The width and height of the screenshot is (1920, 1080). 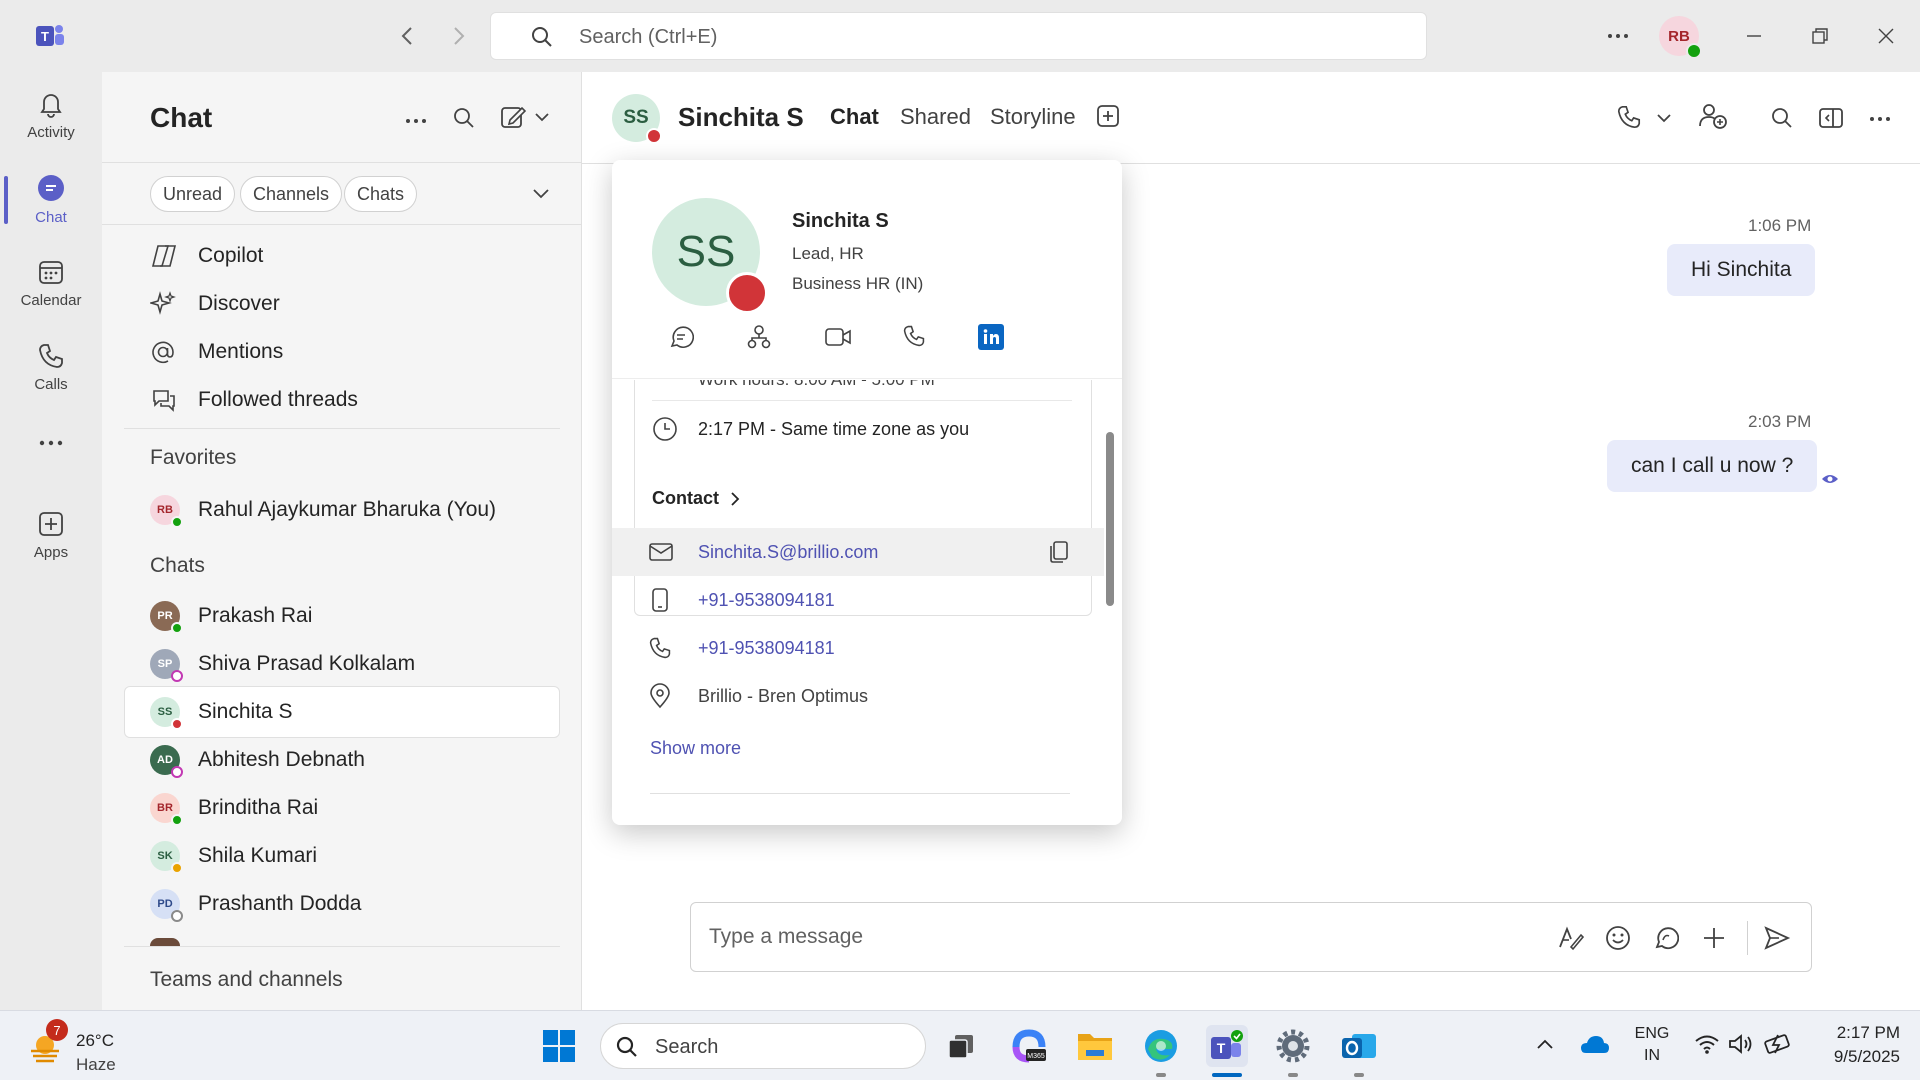 I want to click on call-icon, so click(x=1629, y=117).